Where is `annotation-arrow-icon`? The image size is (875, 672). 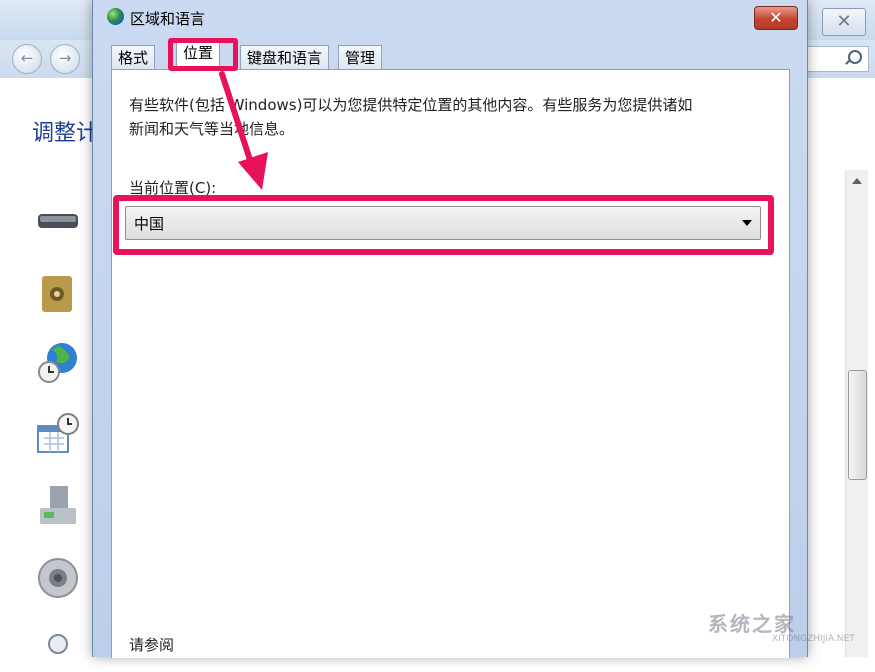 annotation-arrow-icon is located at coordinates (243, 130).